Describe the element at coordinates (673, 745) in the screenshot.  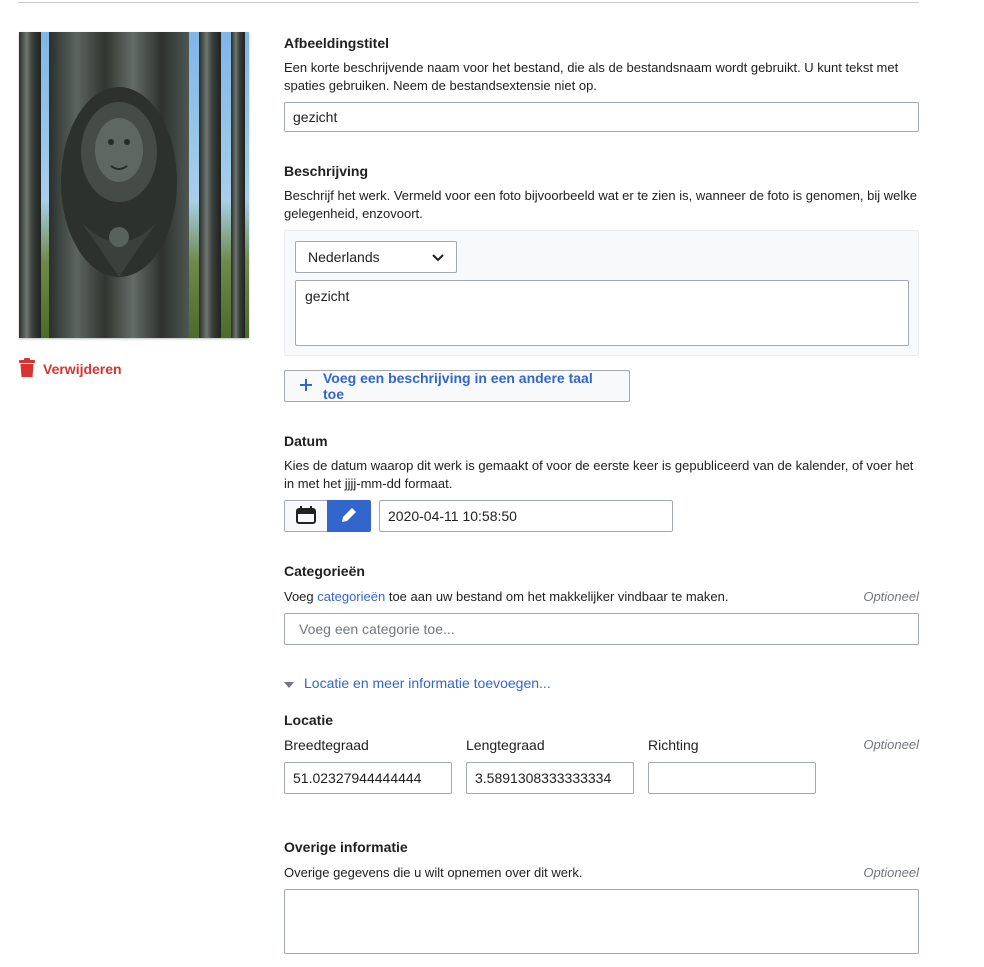
I see `direction-label: Richting` at that location.